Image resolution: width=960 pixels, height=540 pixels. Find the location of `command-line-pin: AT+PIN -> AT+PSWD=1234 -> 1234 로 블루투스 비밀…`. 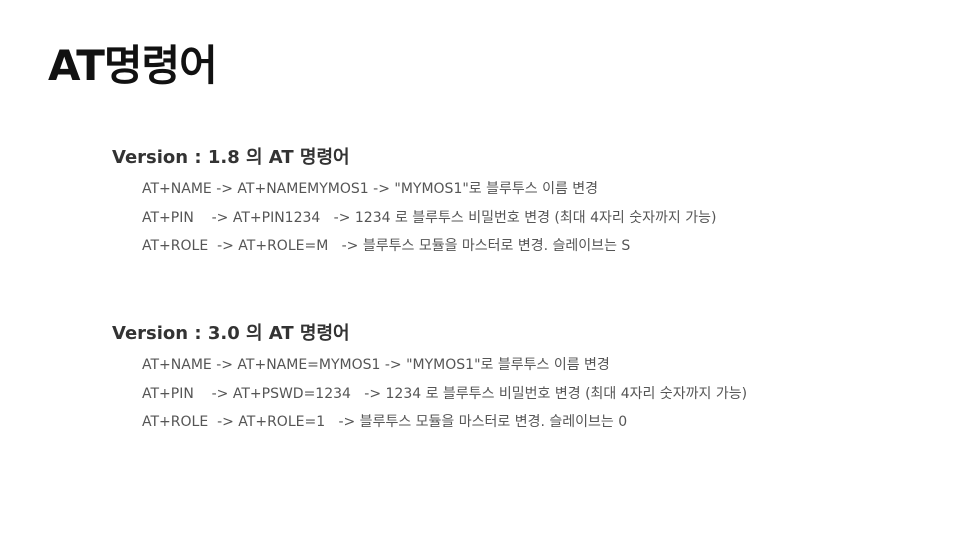

command-line-pin: AT+PIN -> AT+PSWD=1234 -> 1234 로 블루투스 비밀… is located at coordinates (445, 393).